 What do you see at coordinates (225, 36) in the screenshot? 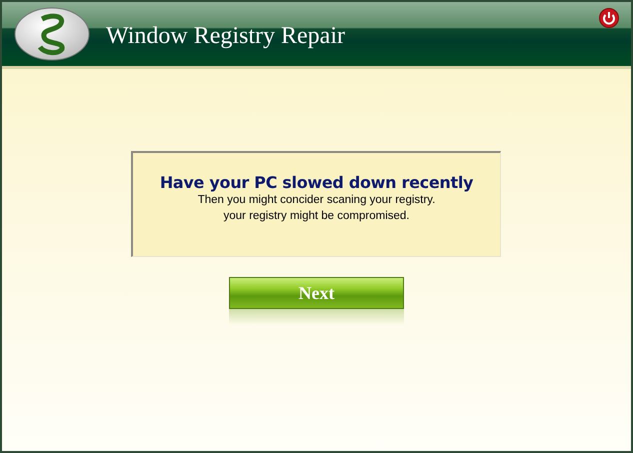
I see `window-title: Window Registry Repair` at bounding box center [225, 36].